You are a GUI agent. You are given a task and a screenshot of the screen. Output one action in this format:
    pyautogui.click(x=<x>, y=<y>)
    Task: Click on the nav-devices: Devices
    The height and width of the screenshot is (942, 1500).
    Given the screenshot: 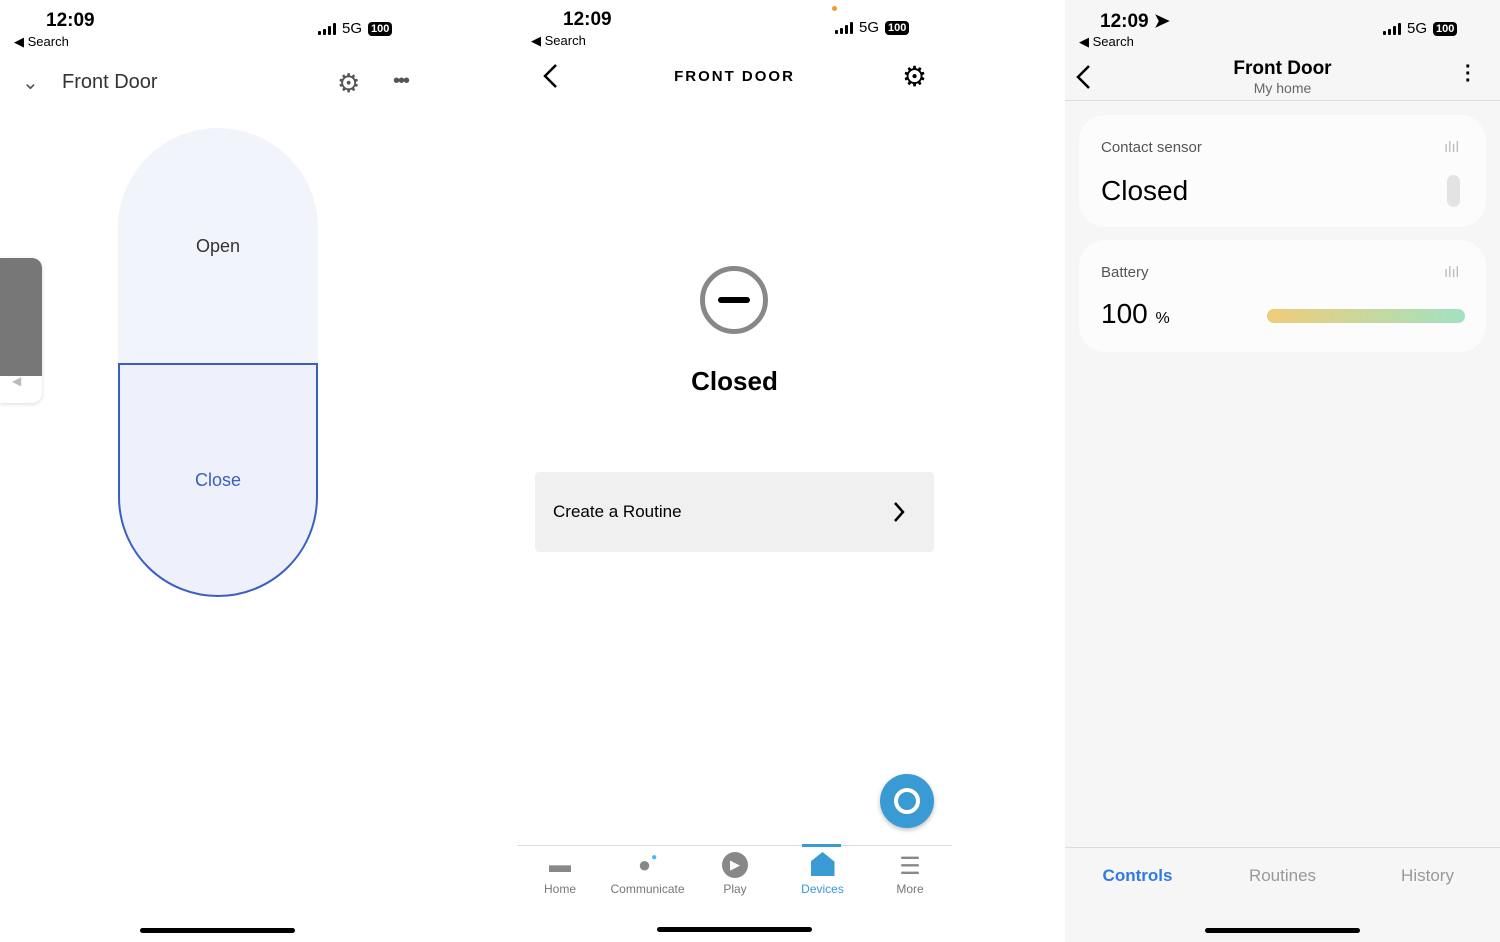 What is the action you would take?
    pyautogui.click(x=823, y=874)
    